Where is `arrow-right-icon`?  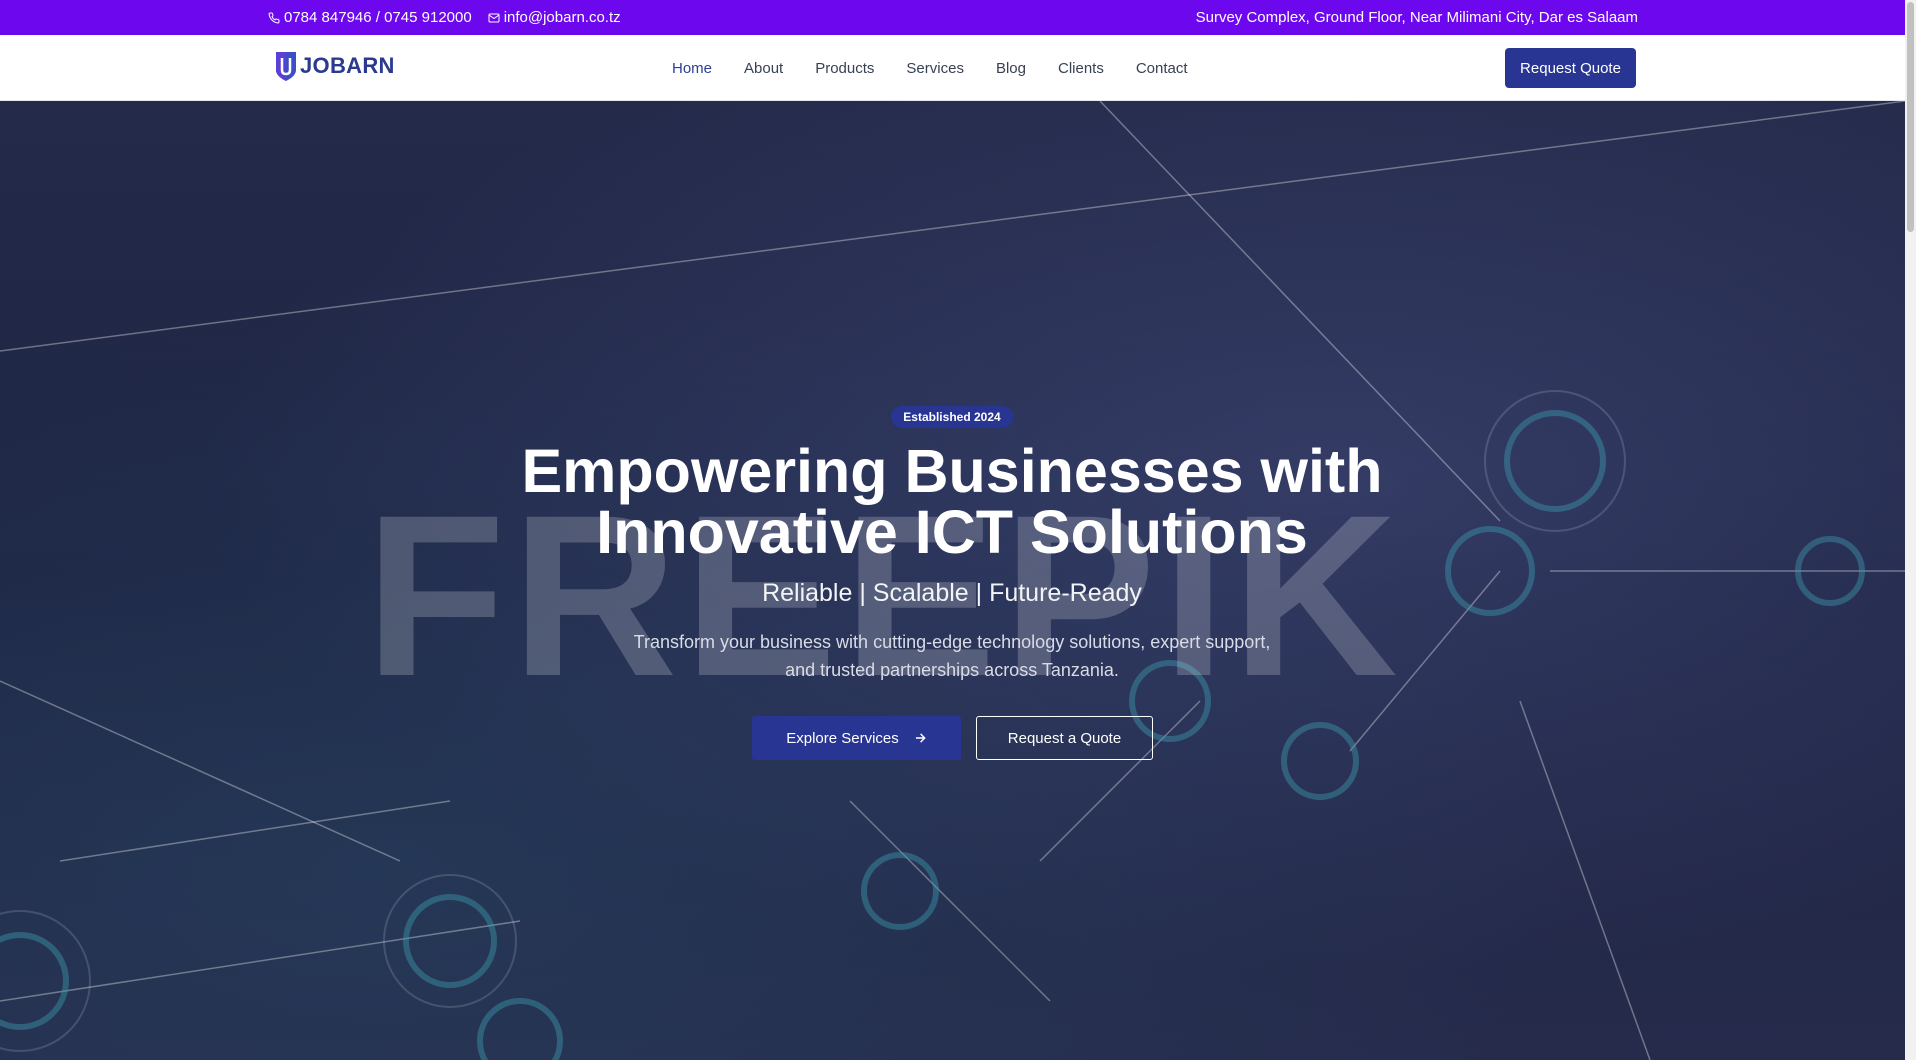
arrow-right-icon is located at coordinates (920, 738).